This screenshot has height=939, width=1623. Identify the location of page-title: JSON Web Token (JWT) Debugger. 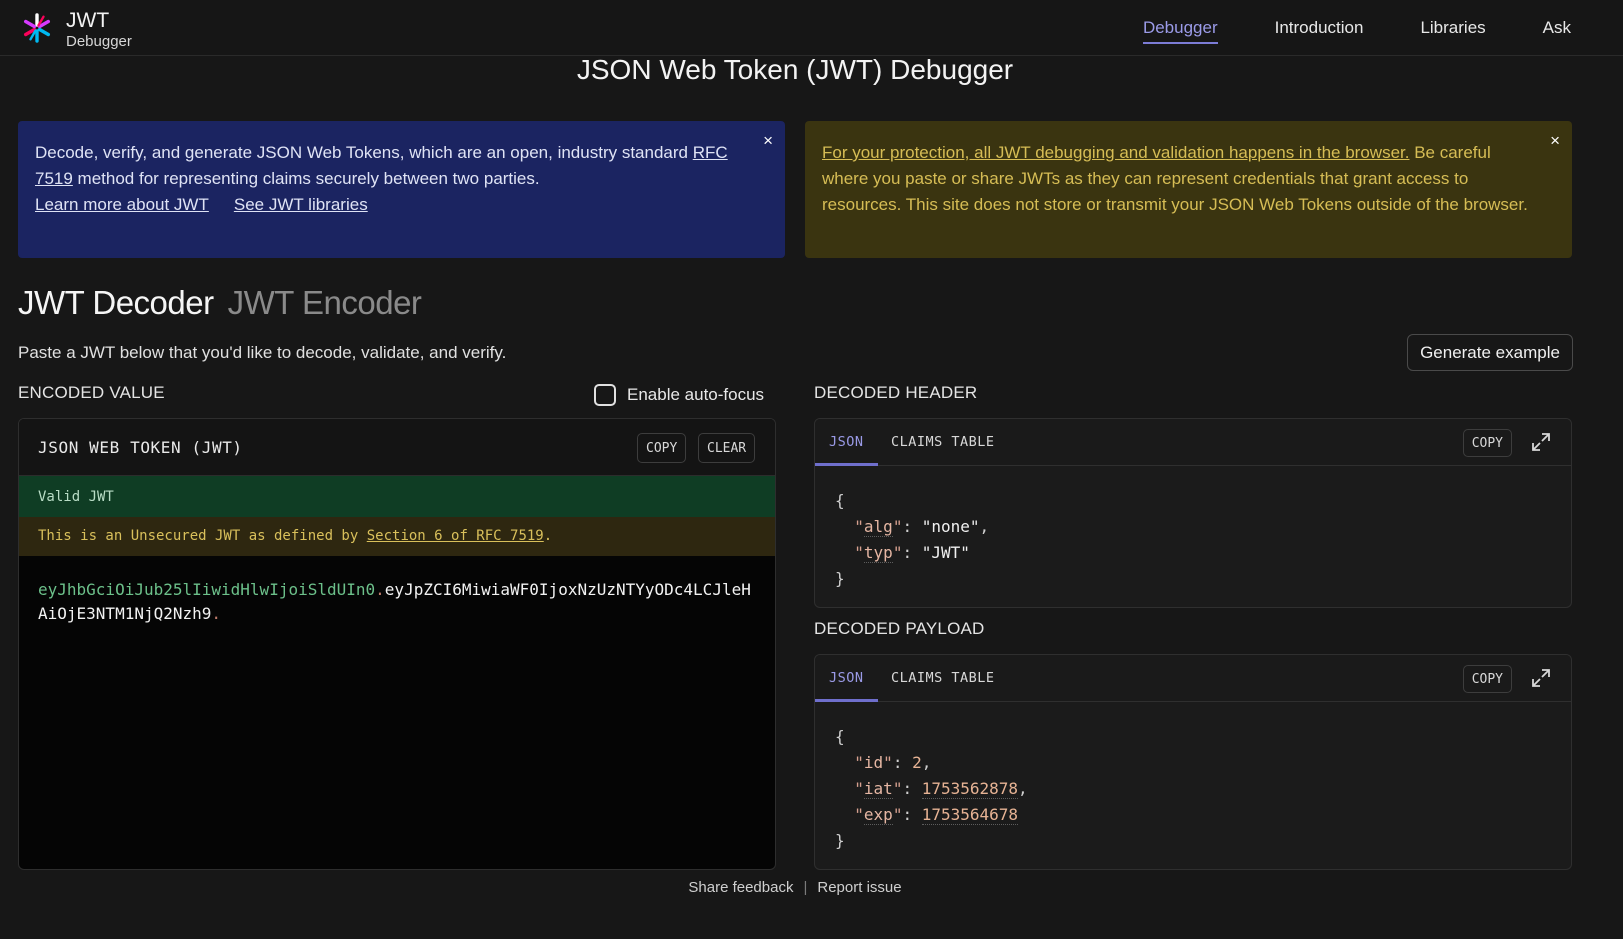
(795, 69).